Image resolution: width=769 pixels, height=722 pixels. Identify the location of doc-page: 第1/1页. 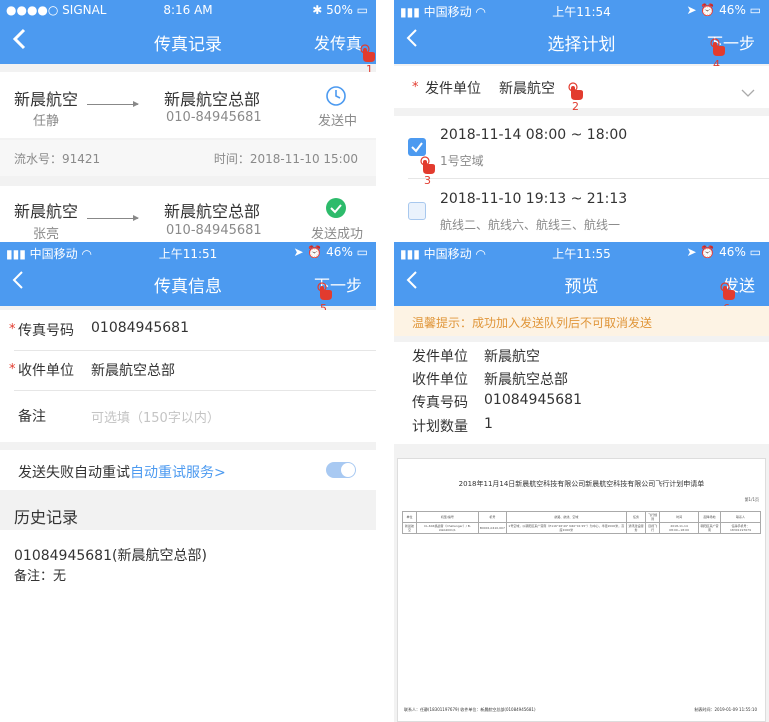
(751, 499).